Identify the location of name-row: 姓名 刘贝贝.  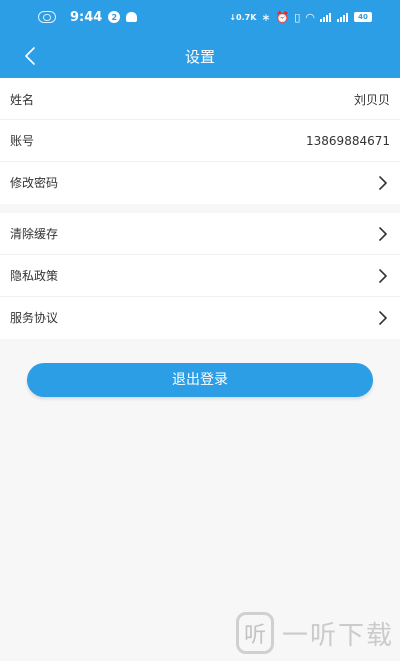
(200, 99).